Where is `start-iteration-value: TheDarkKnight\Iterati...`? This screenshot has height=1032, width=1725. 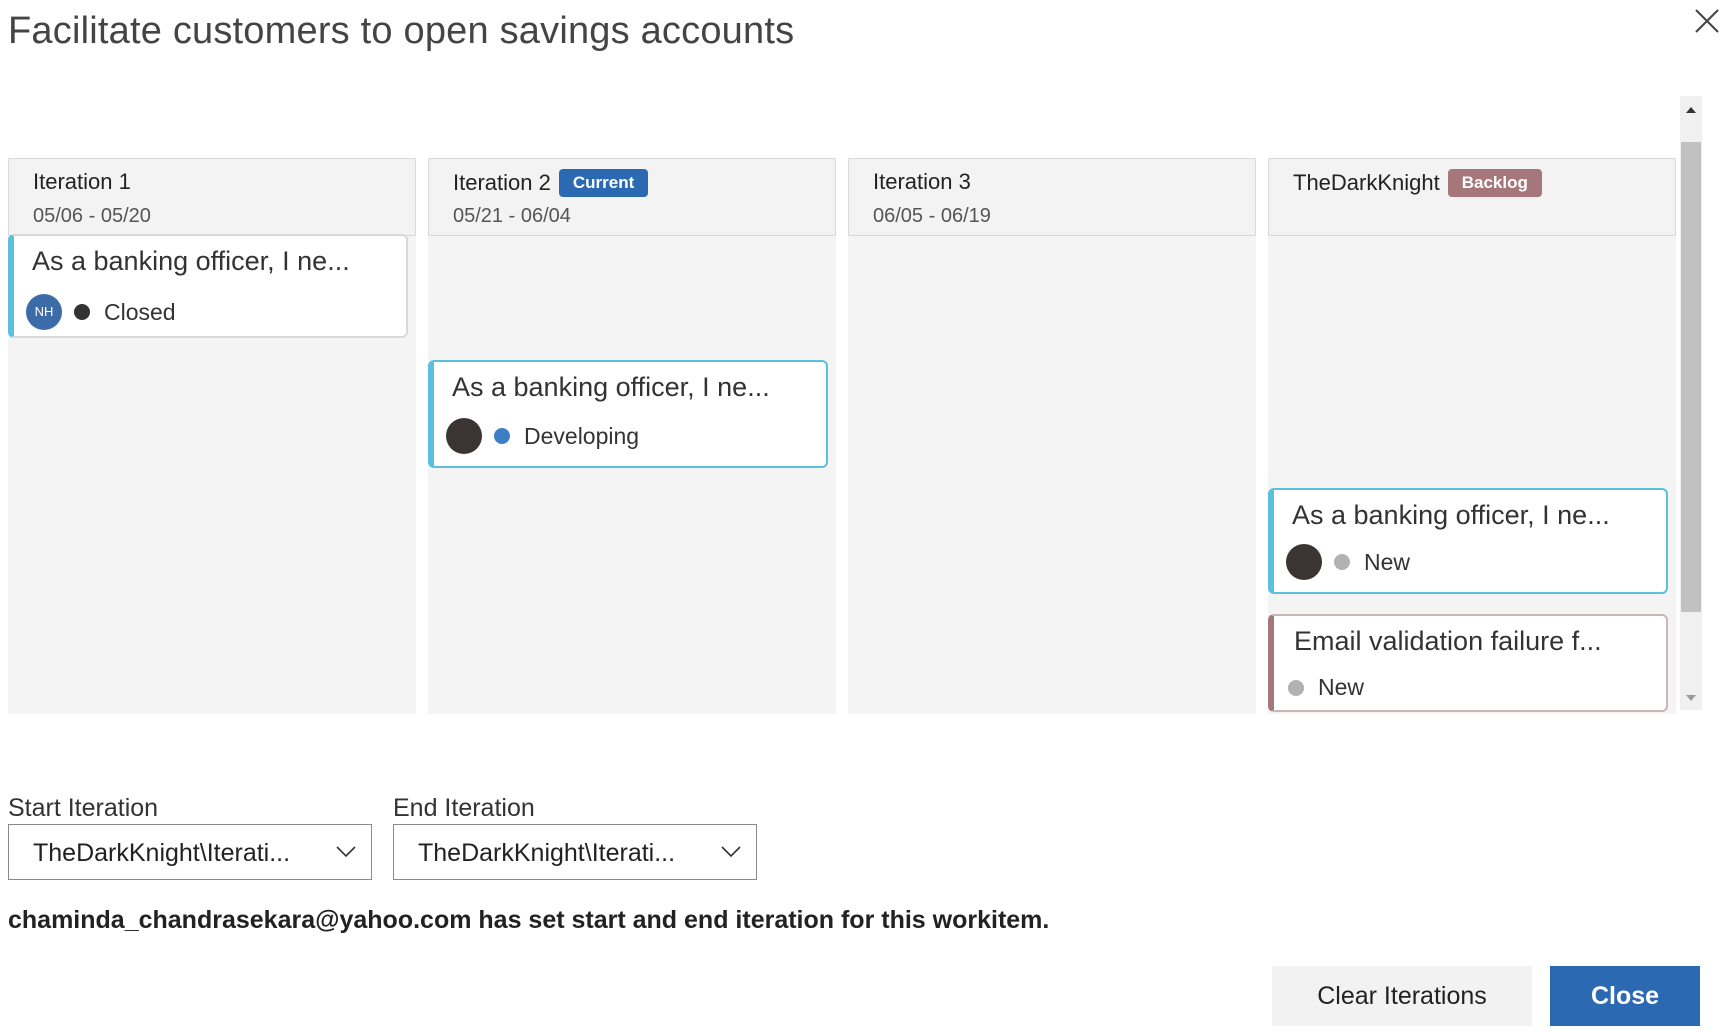
start-iteration-value: TheDarkKnight\Iterati... is located at coordinates (162, 853).